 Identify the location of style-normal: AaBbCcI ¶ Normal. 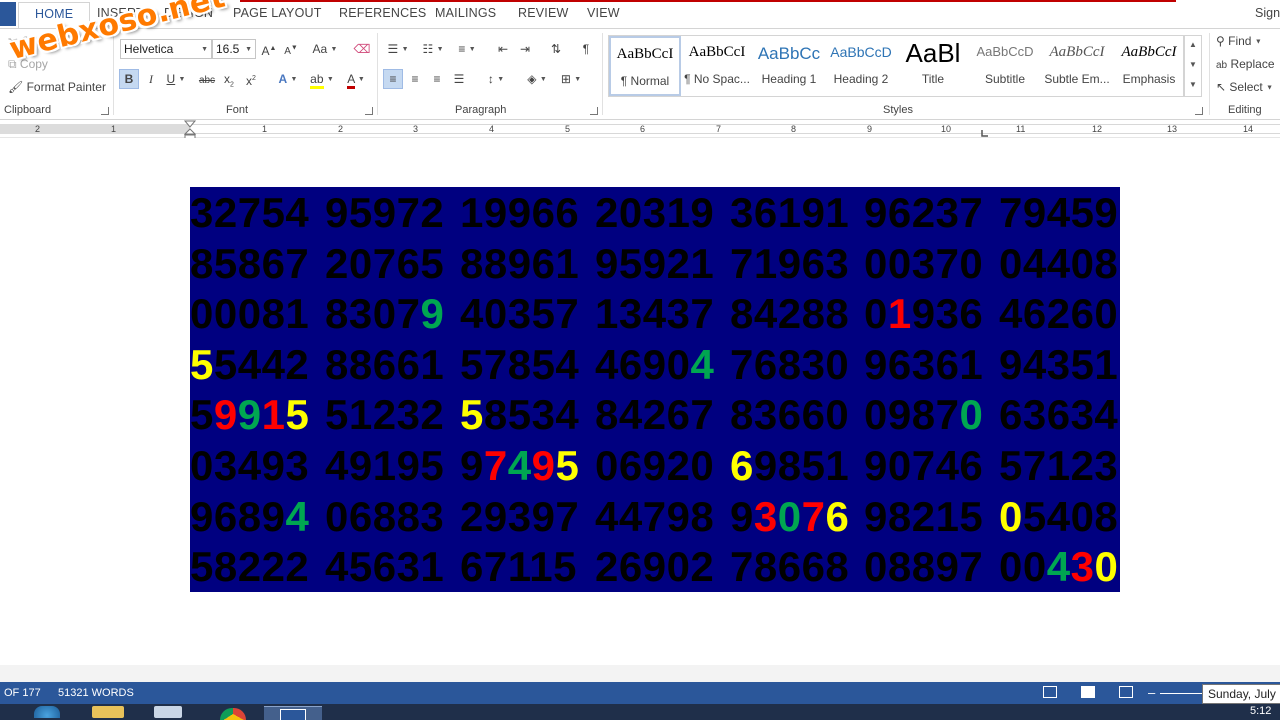
(645, 66).